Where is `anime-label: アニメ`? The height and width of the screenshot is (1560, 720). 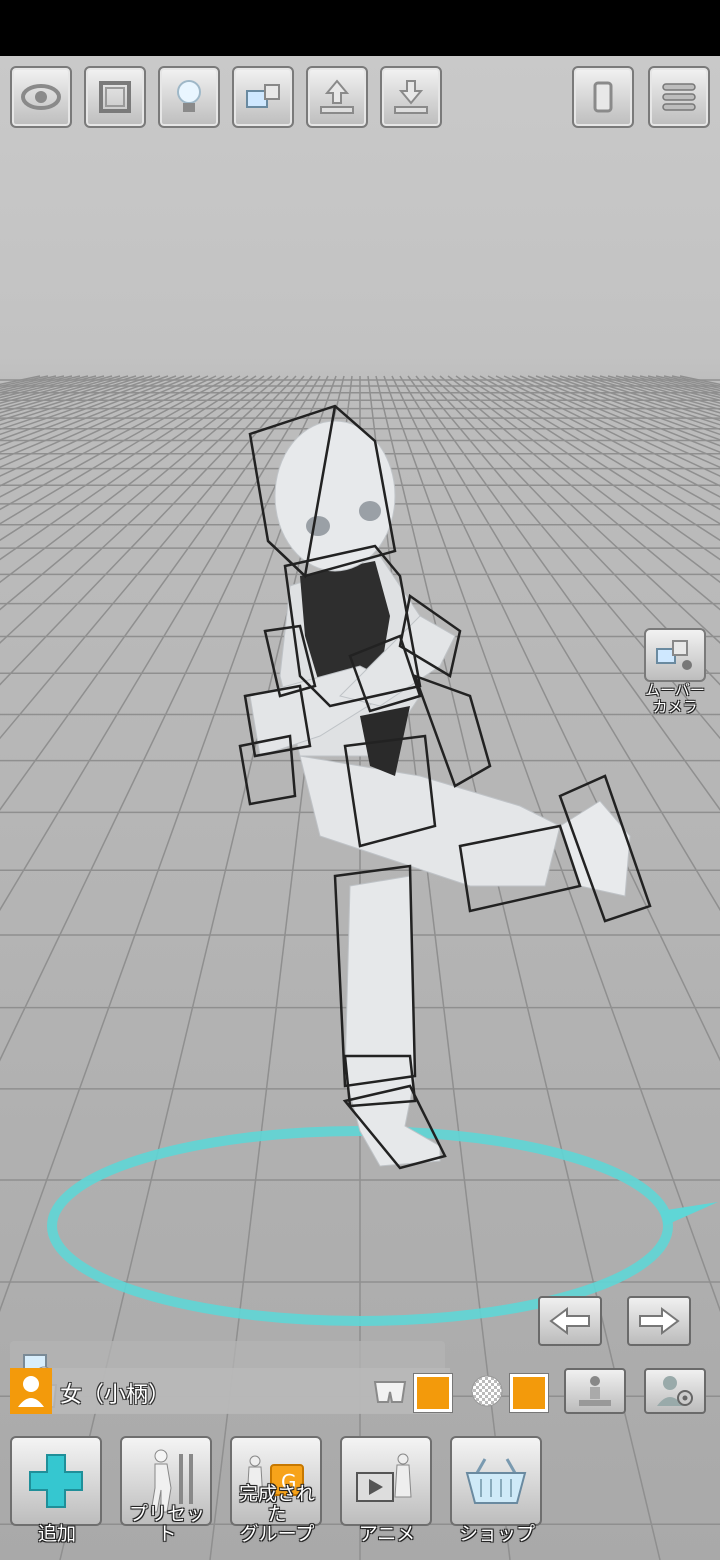 anime-label: アニメ is located at coordinates (387, 1534).